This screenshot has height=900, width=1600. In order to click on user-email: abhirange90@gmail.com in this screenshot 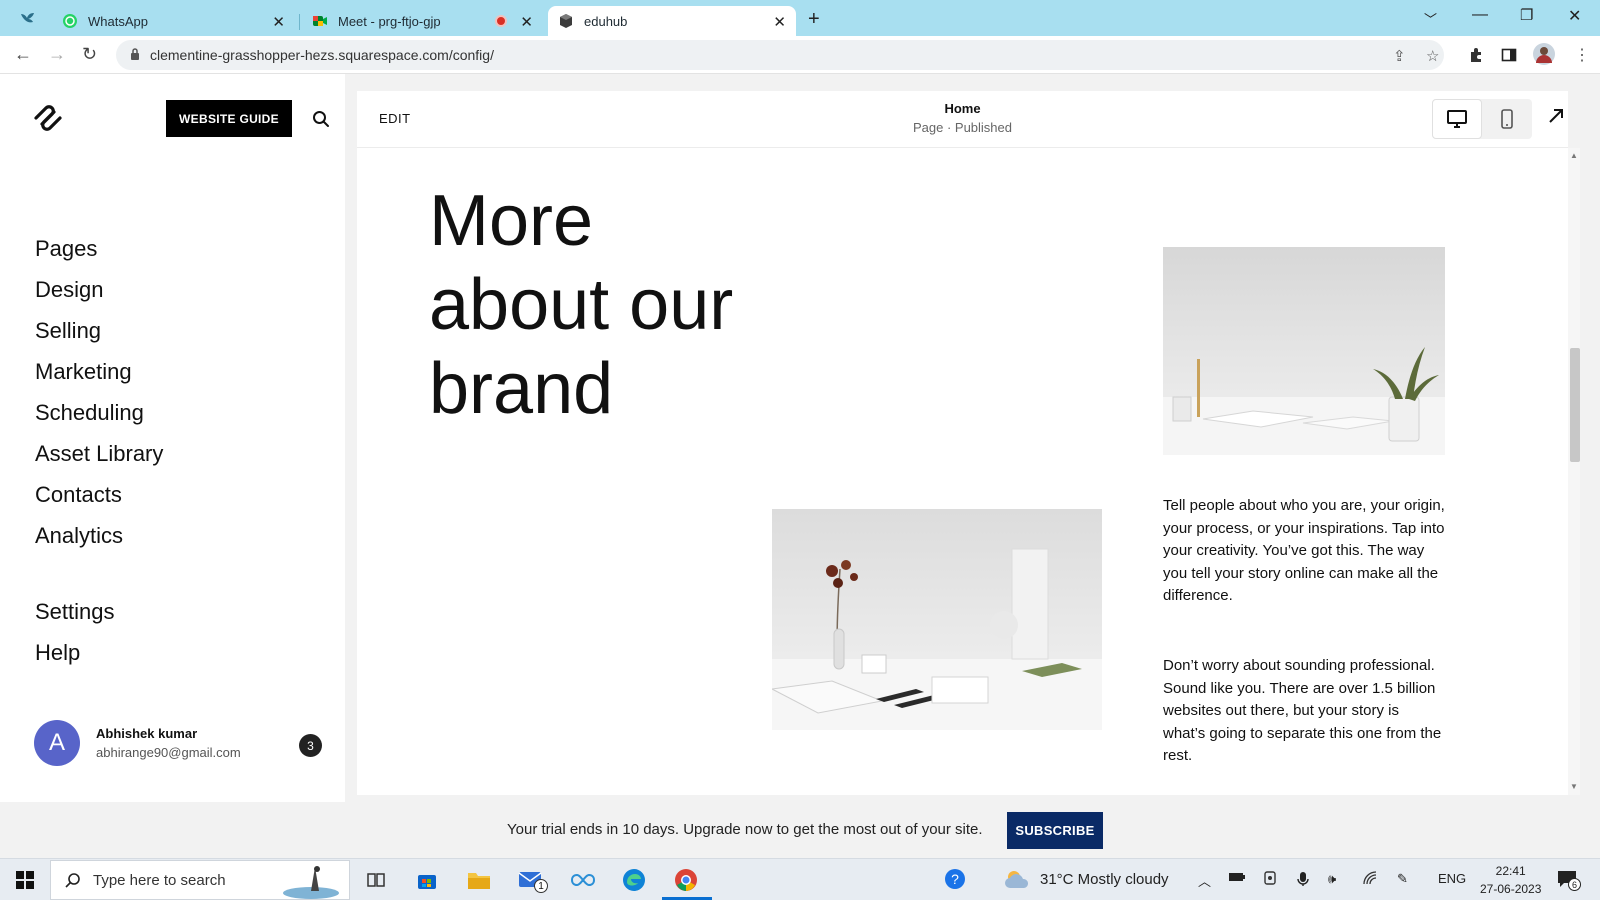, I will do `click(168, 752)`.